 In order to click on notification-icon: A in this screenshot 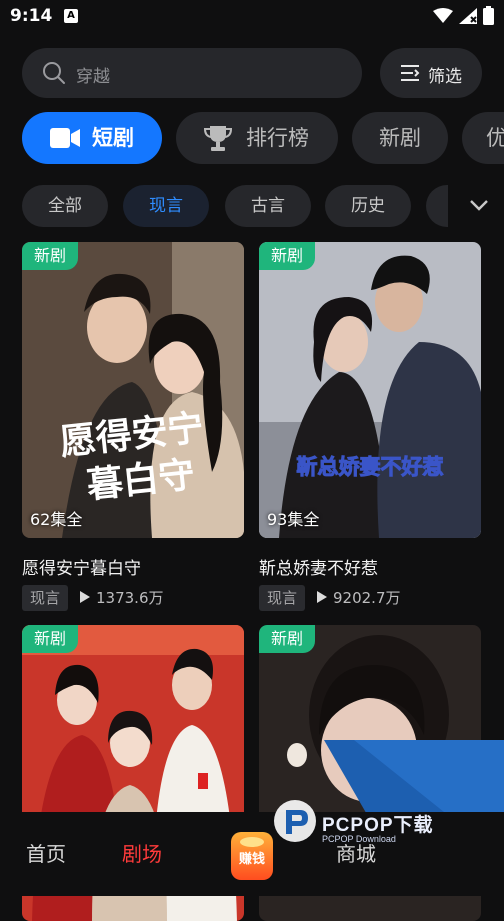, I will do `click(71, 16)`.